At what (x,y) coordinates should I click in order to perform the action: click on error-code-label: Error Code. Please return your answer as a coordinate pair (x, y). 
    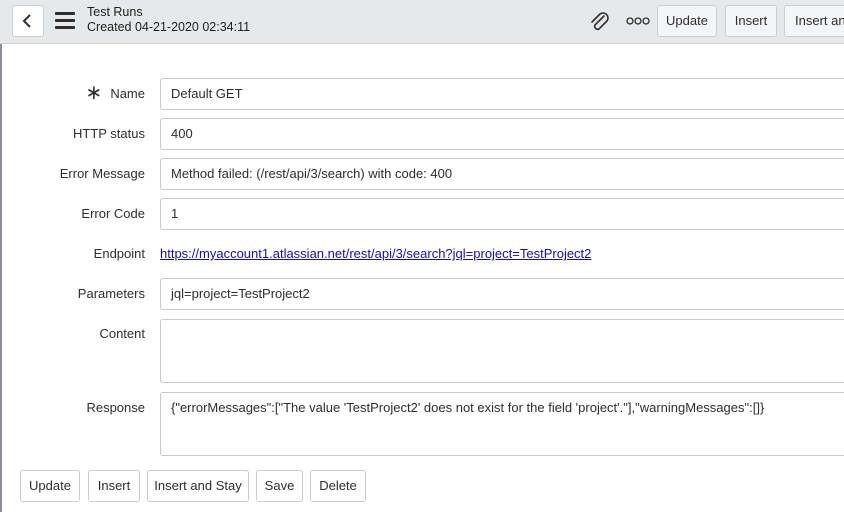
    Looking at the image, I should click on (113, 213).